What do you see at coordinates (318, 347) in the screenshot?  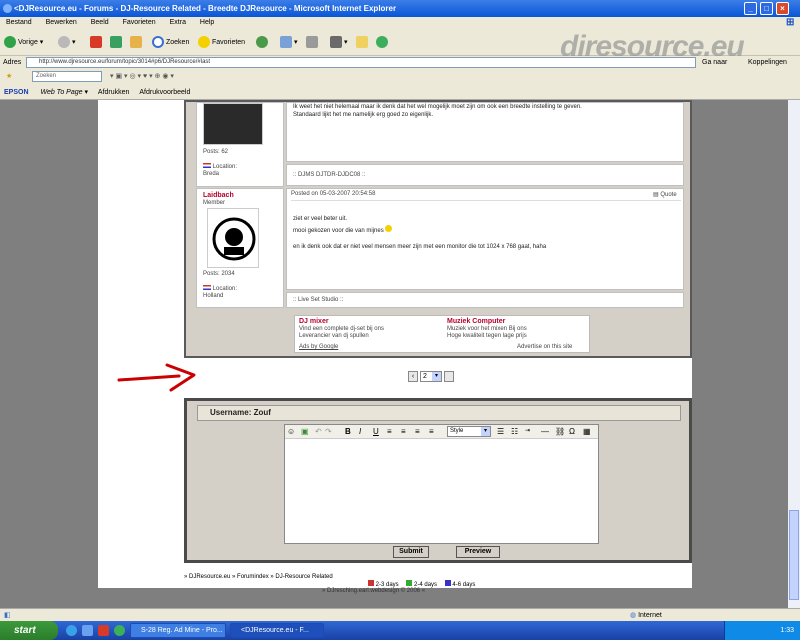 I see `ads-by-google-link: Ads by Google` at bounding box center [318, 347].